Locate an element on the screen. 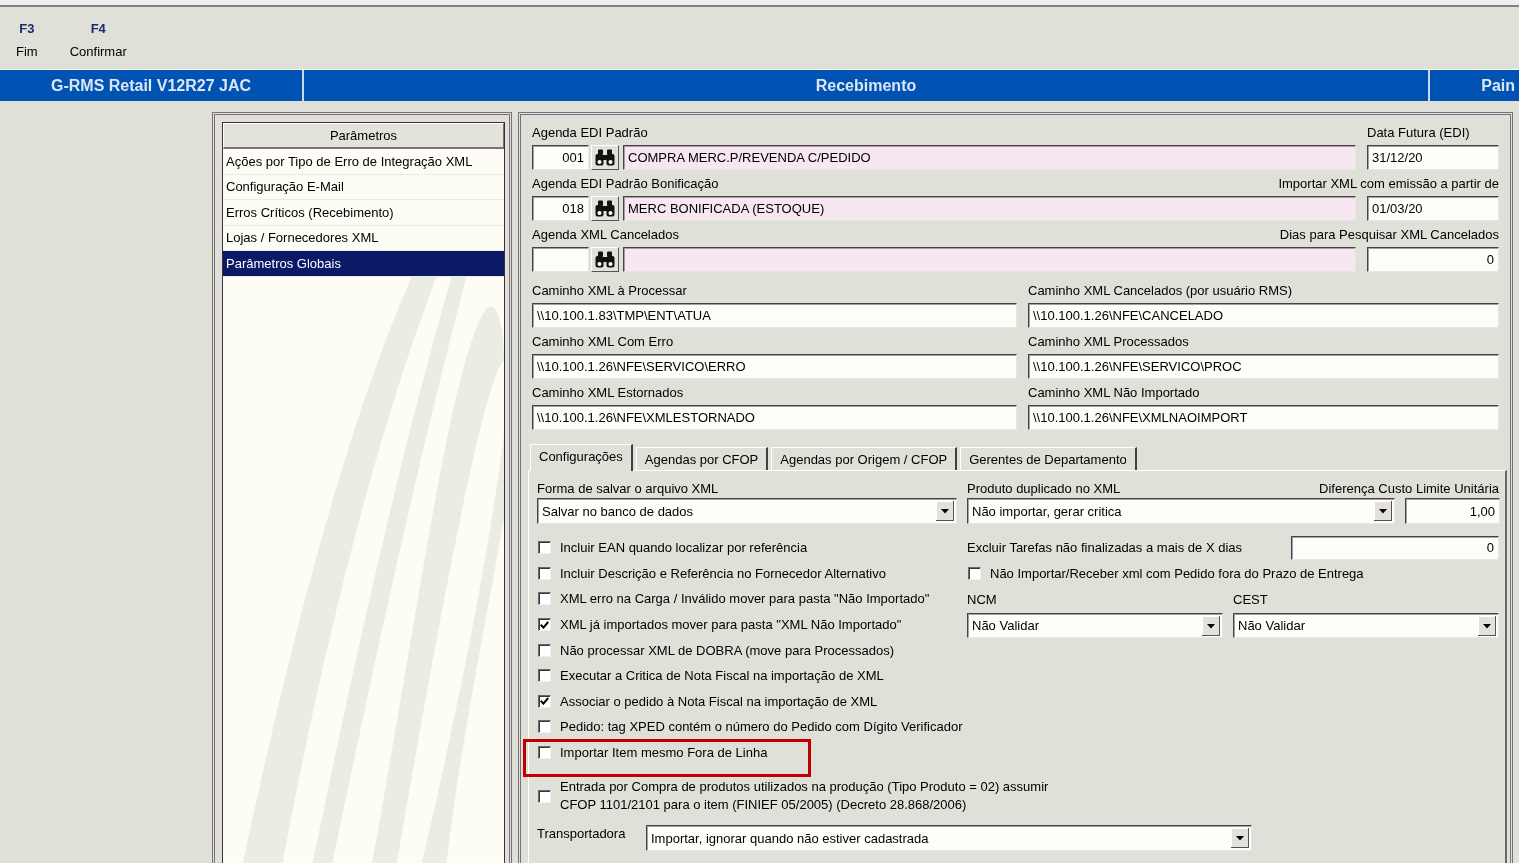  checkbox-label: Incluir Descrição e Referência no Fornecedor Alternativo is located at coordinates (723, 573).